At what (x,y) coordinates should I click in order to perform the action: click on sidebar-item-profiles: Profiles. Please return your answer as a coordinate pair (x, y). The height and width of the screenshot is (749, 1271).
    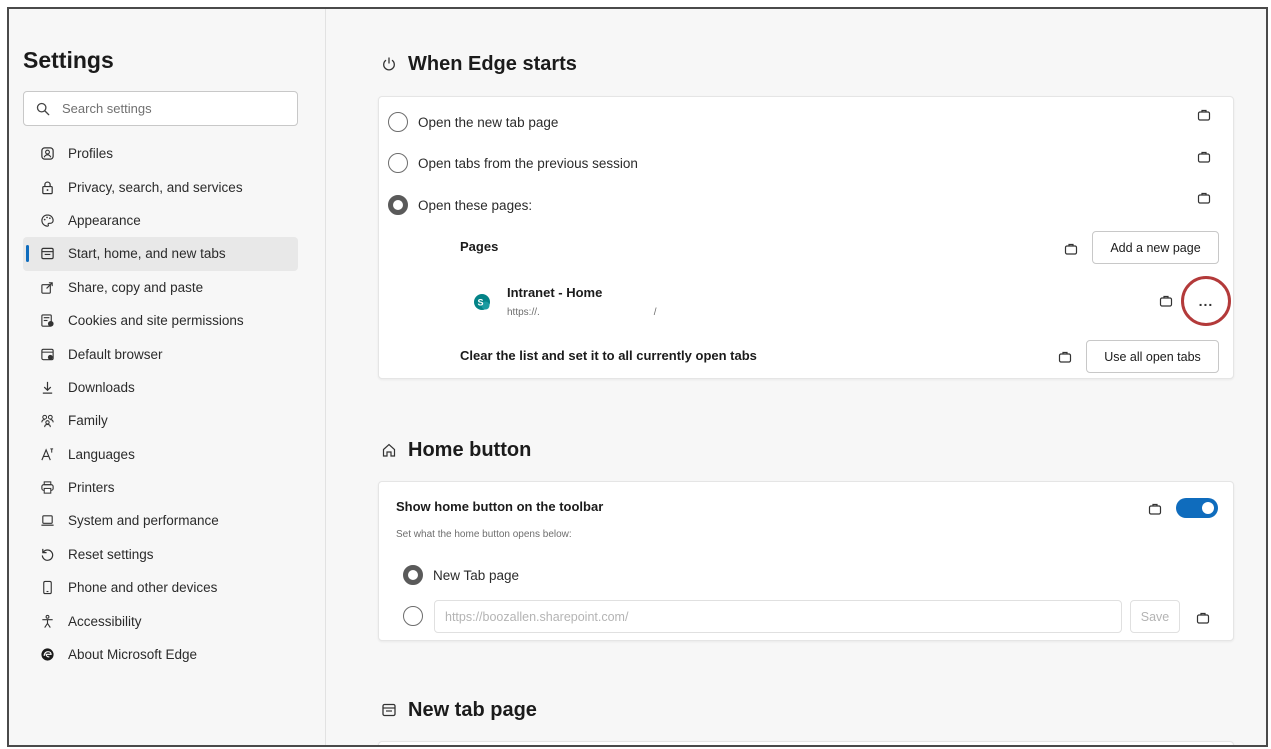
    Looking at the image, I should click on (160, 153).